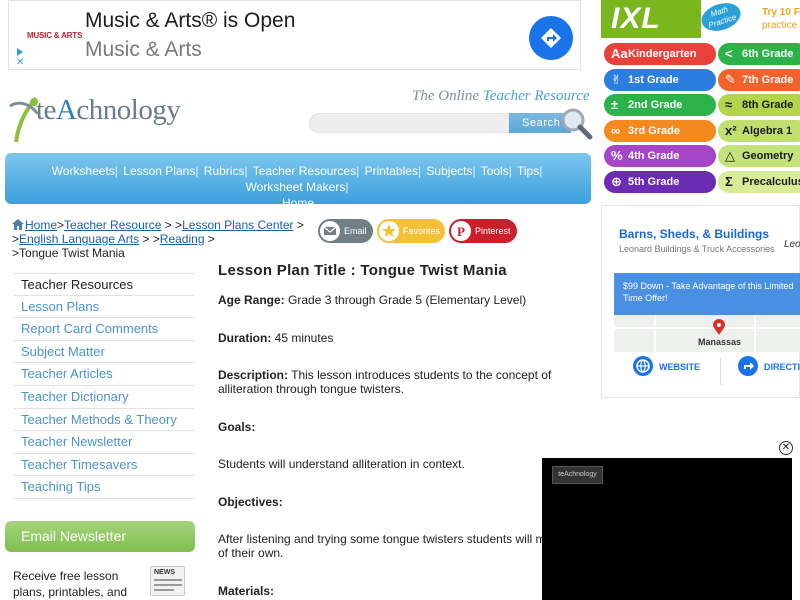  Describe the element at coordinates (654, 181) in the screenshot. I see `grade-label: 5th Grade` at that location.